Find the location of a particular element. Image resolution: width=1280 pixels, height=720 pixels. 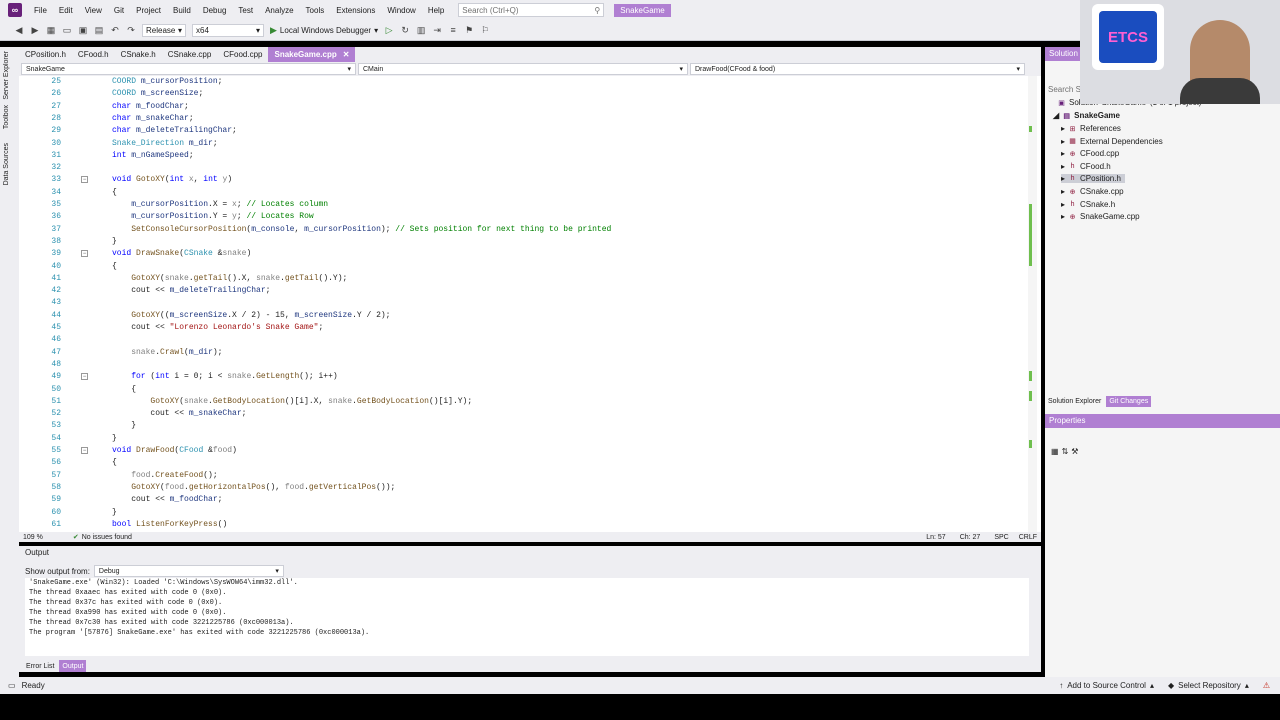

tab-output: Output is located at coordinates (73, 666).